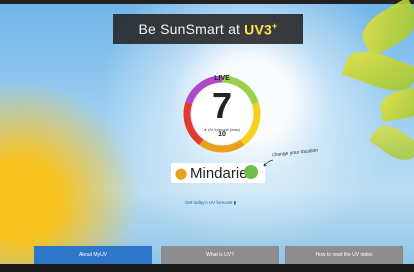 Image resolution: width=414 pixels, height=272 pixels. What do you see at coordinates (93, 255) in the screenshot?
I see `tab-about-myuv: About MyUV` at bounding box center [93, 255].